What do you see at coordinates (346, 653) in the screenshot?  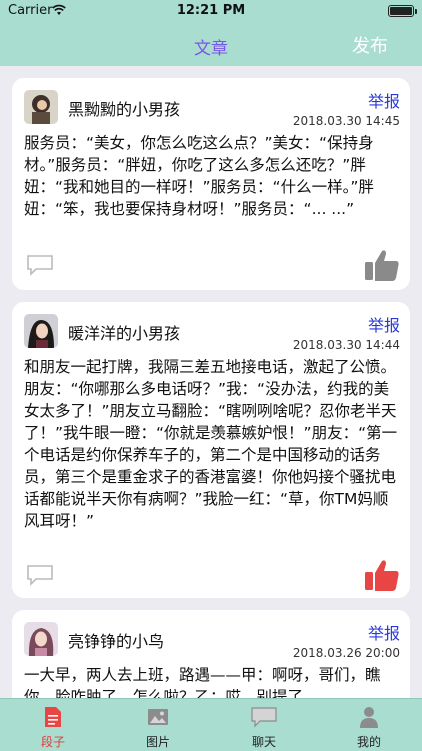 I see `post-date: 2018.03.26 20:00` at bounding box center [346, 653].